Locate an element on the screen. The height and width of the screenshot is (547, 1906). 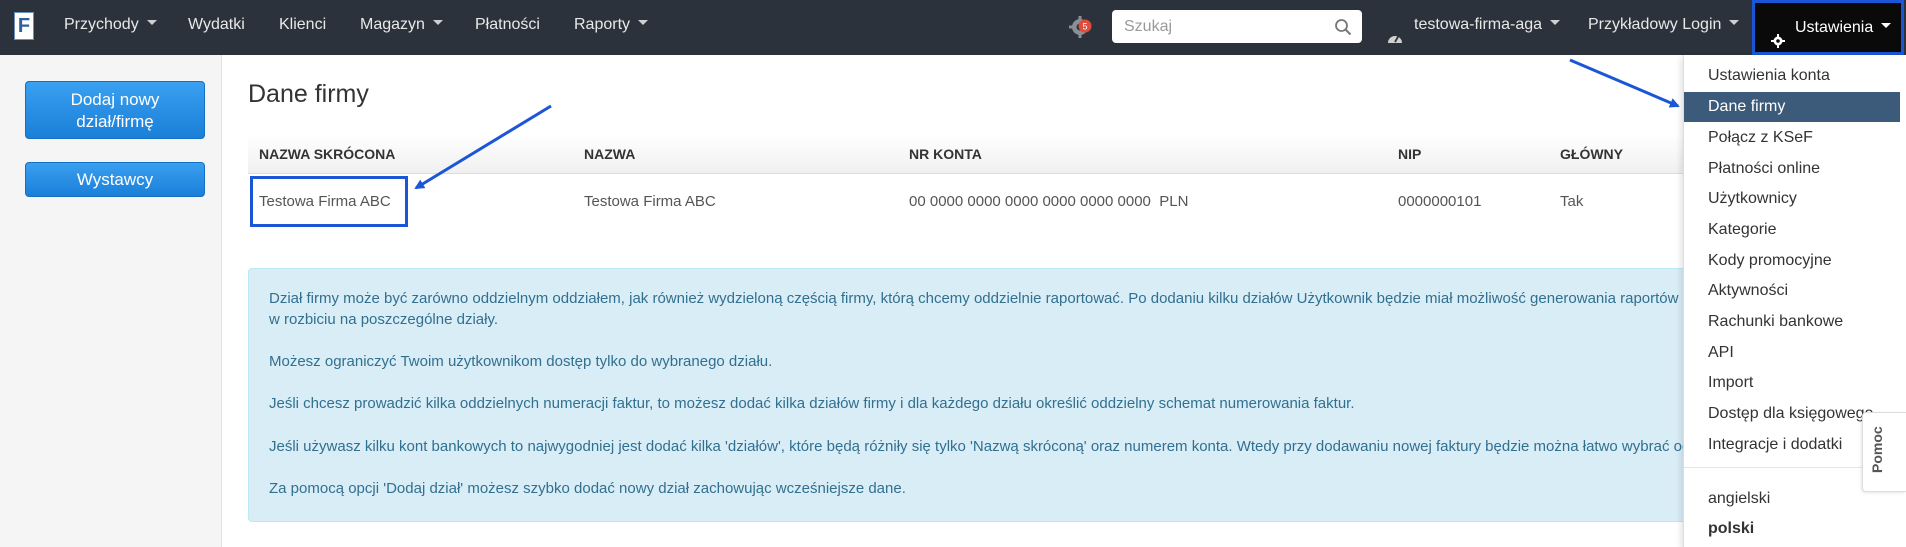
issuers-button: Wystawcy is located at coordinates (115, 179).